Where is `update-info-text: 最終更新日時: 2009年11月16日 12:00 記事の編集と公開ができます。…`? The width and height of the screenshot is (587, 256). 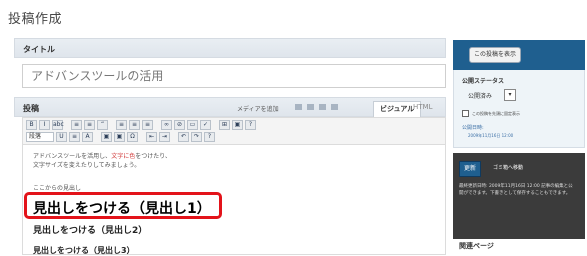 update-info-text: 最終更新日時: 2009年11月16日 12:00 記事の編集と公開ができます。… is located at coordinates (516, 190).